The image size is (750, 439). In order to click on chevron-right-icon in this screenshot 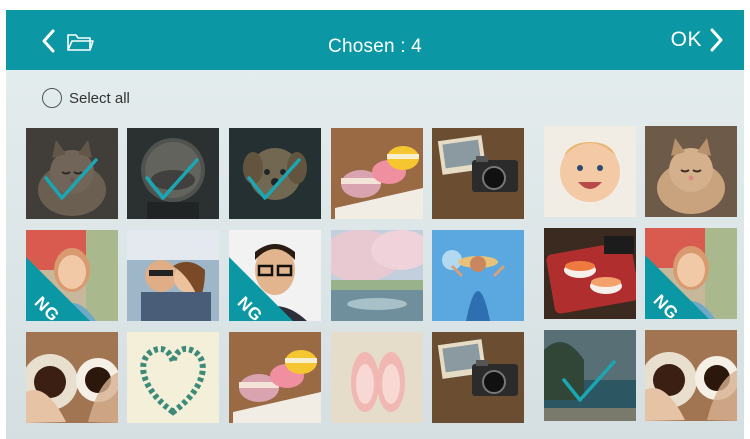, I will do `click(716, 40)`.